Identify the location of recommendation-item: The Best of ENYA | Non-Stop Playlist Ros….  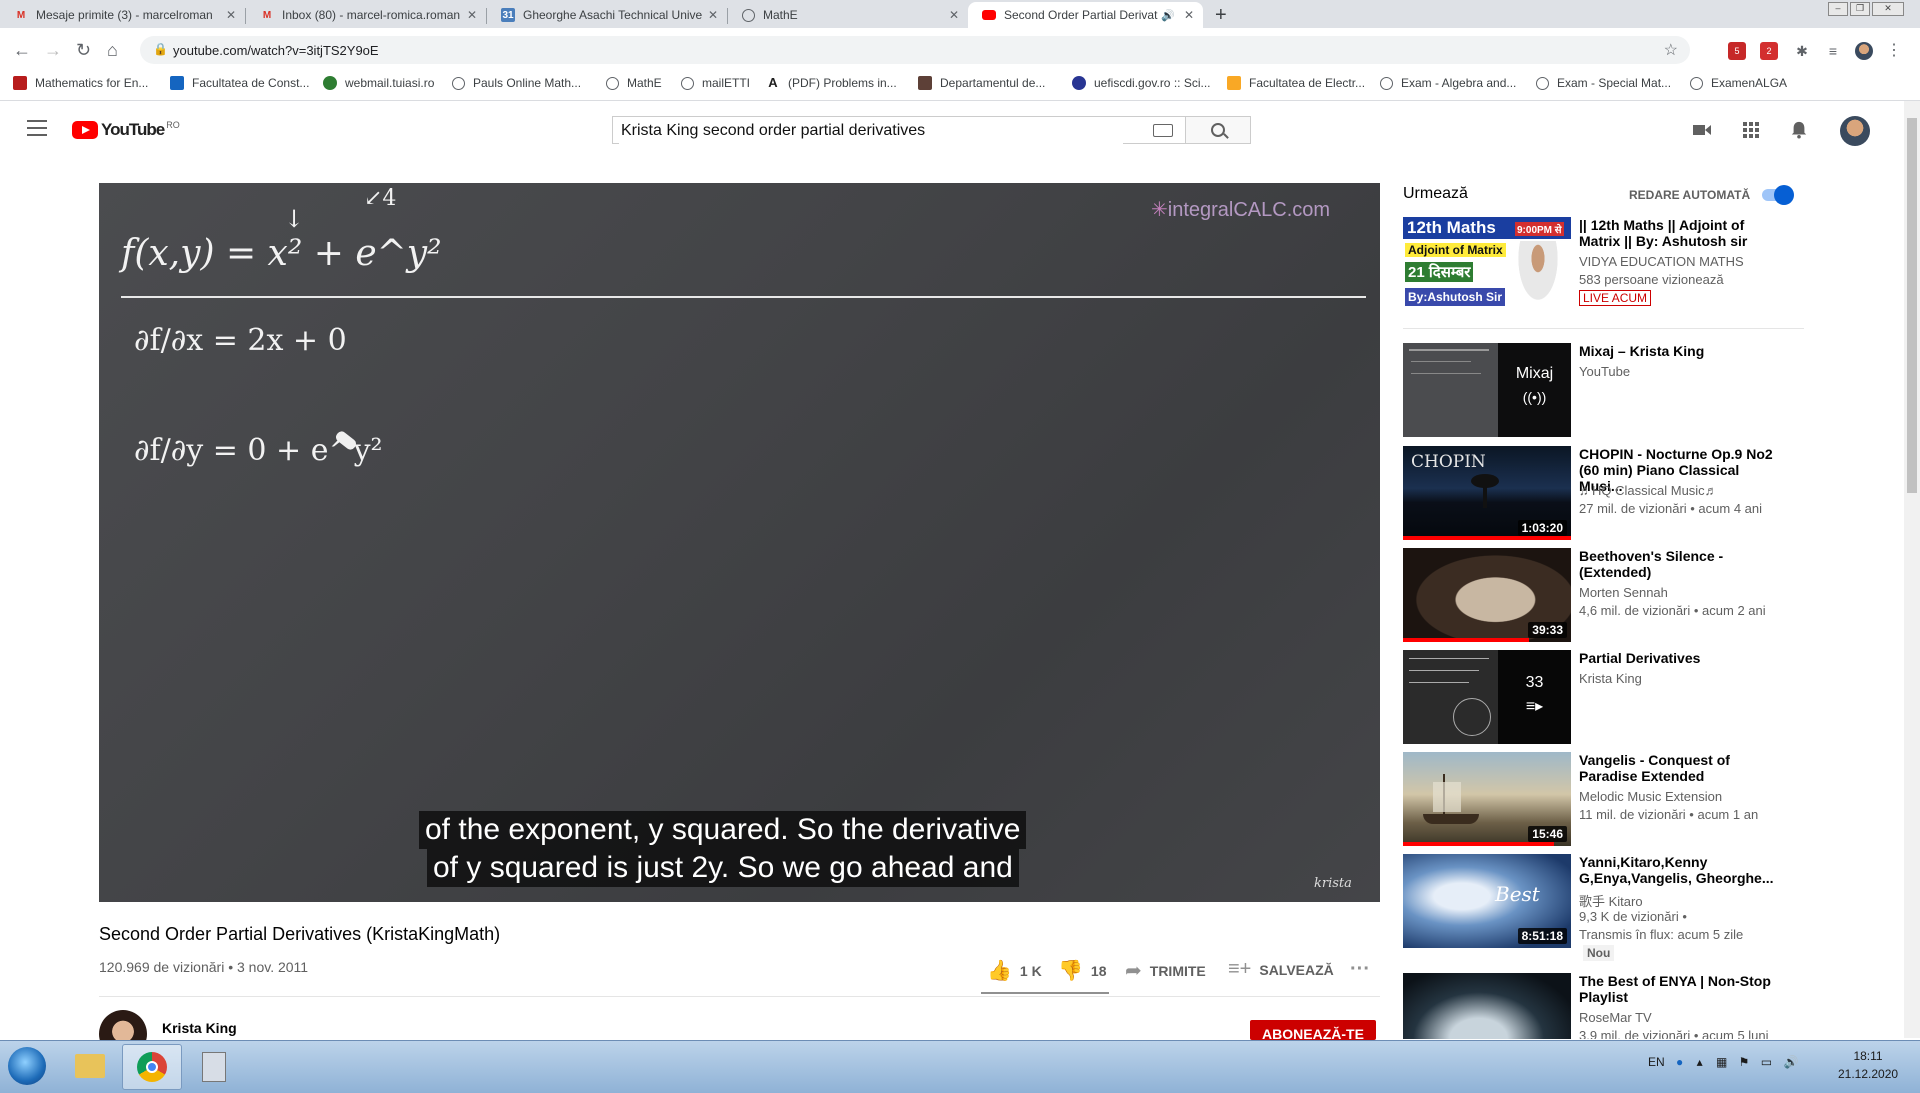
(1600, 1006).